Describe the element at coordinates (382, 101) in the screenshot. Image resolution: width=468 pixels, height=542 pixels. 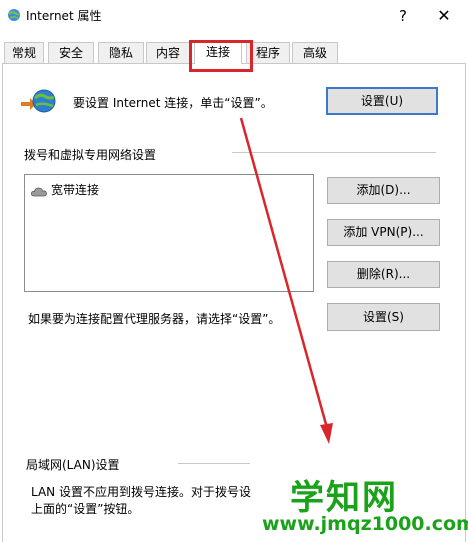
I see `setup-button: 设置(U)` at that location.